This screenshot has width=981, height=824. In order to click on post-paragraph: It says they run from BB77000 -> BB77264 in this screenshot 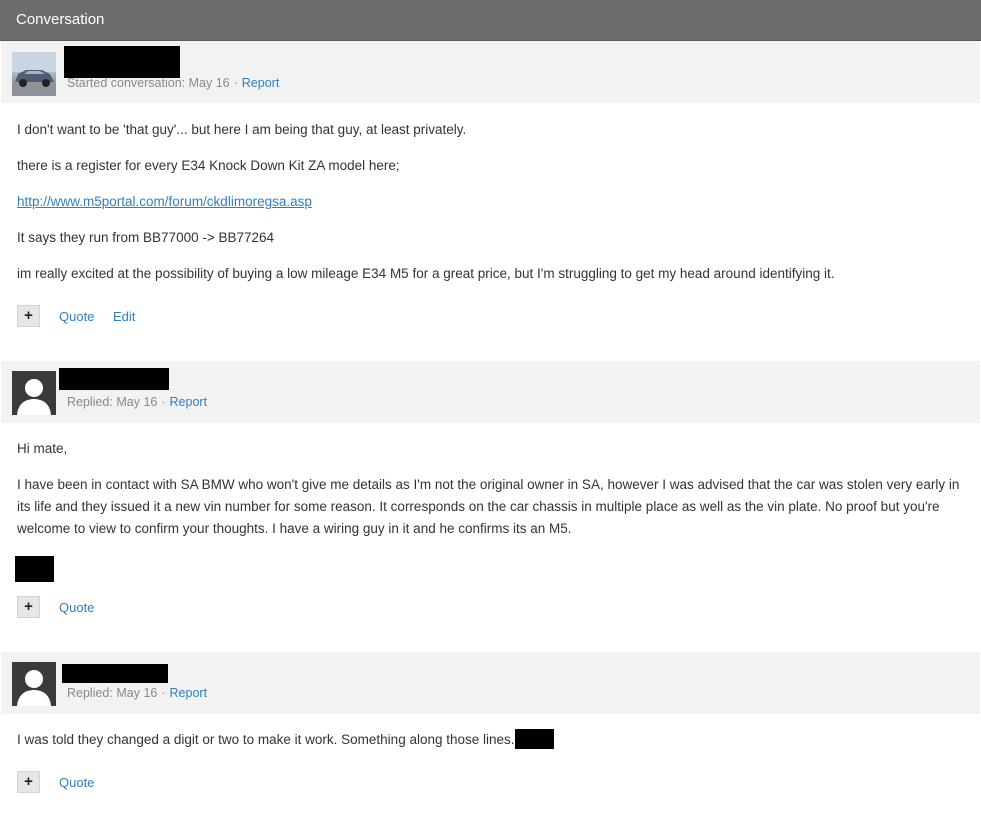, I will do `click(146, 237)`.